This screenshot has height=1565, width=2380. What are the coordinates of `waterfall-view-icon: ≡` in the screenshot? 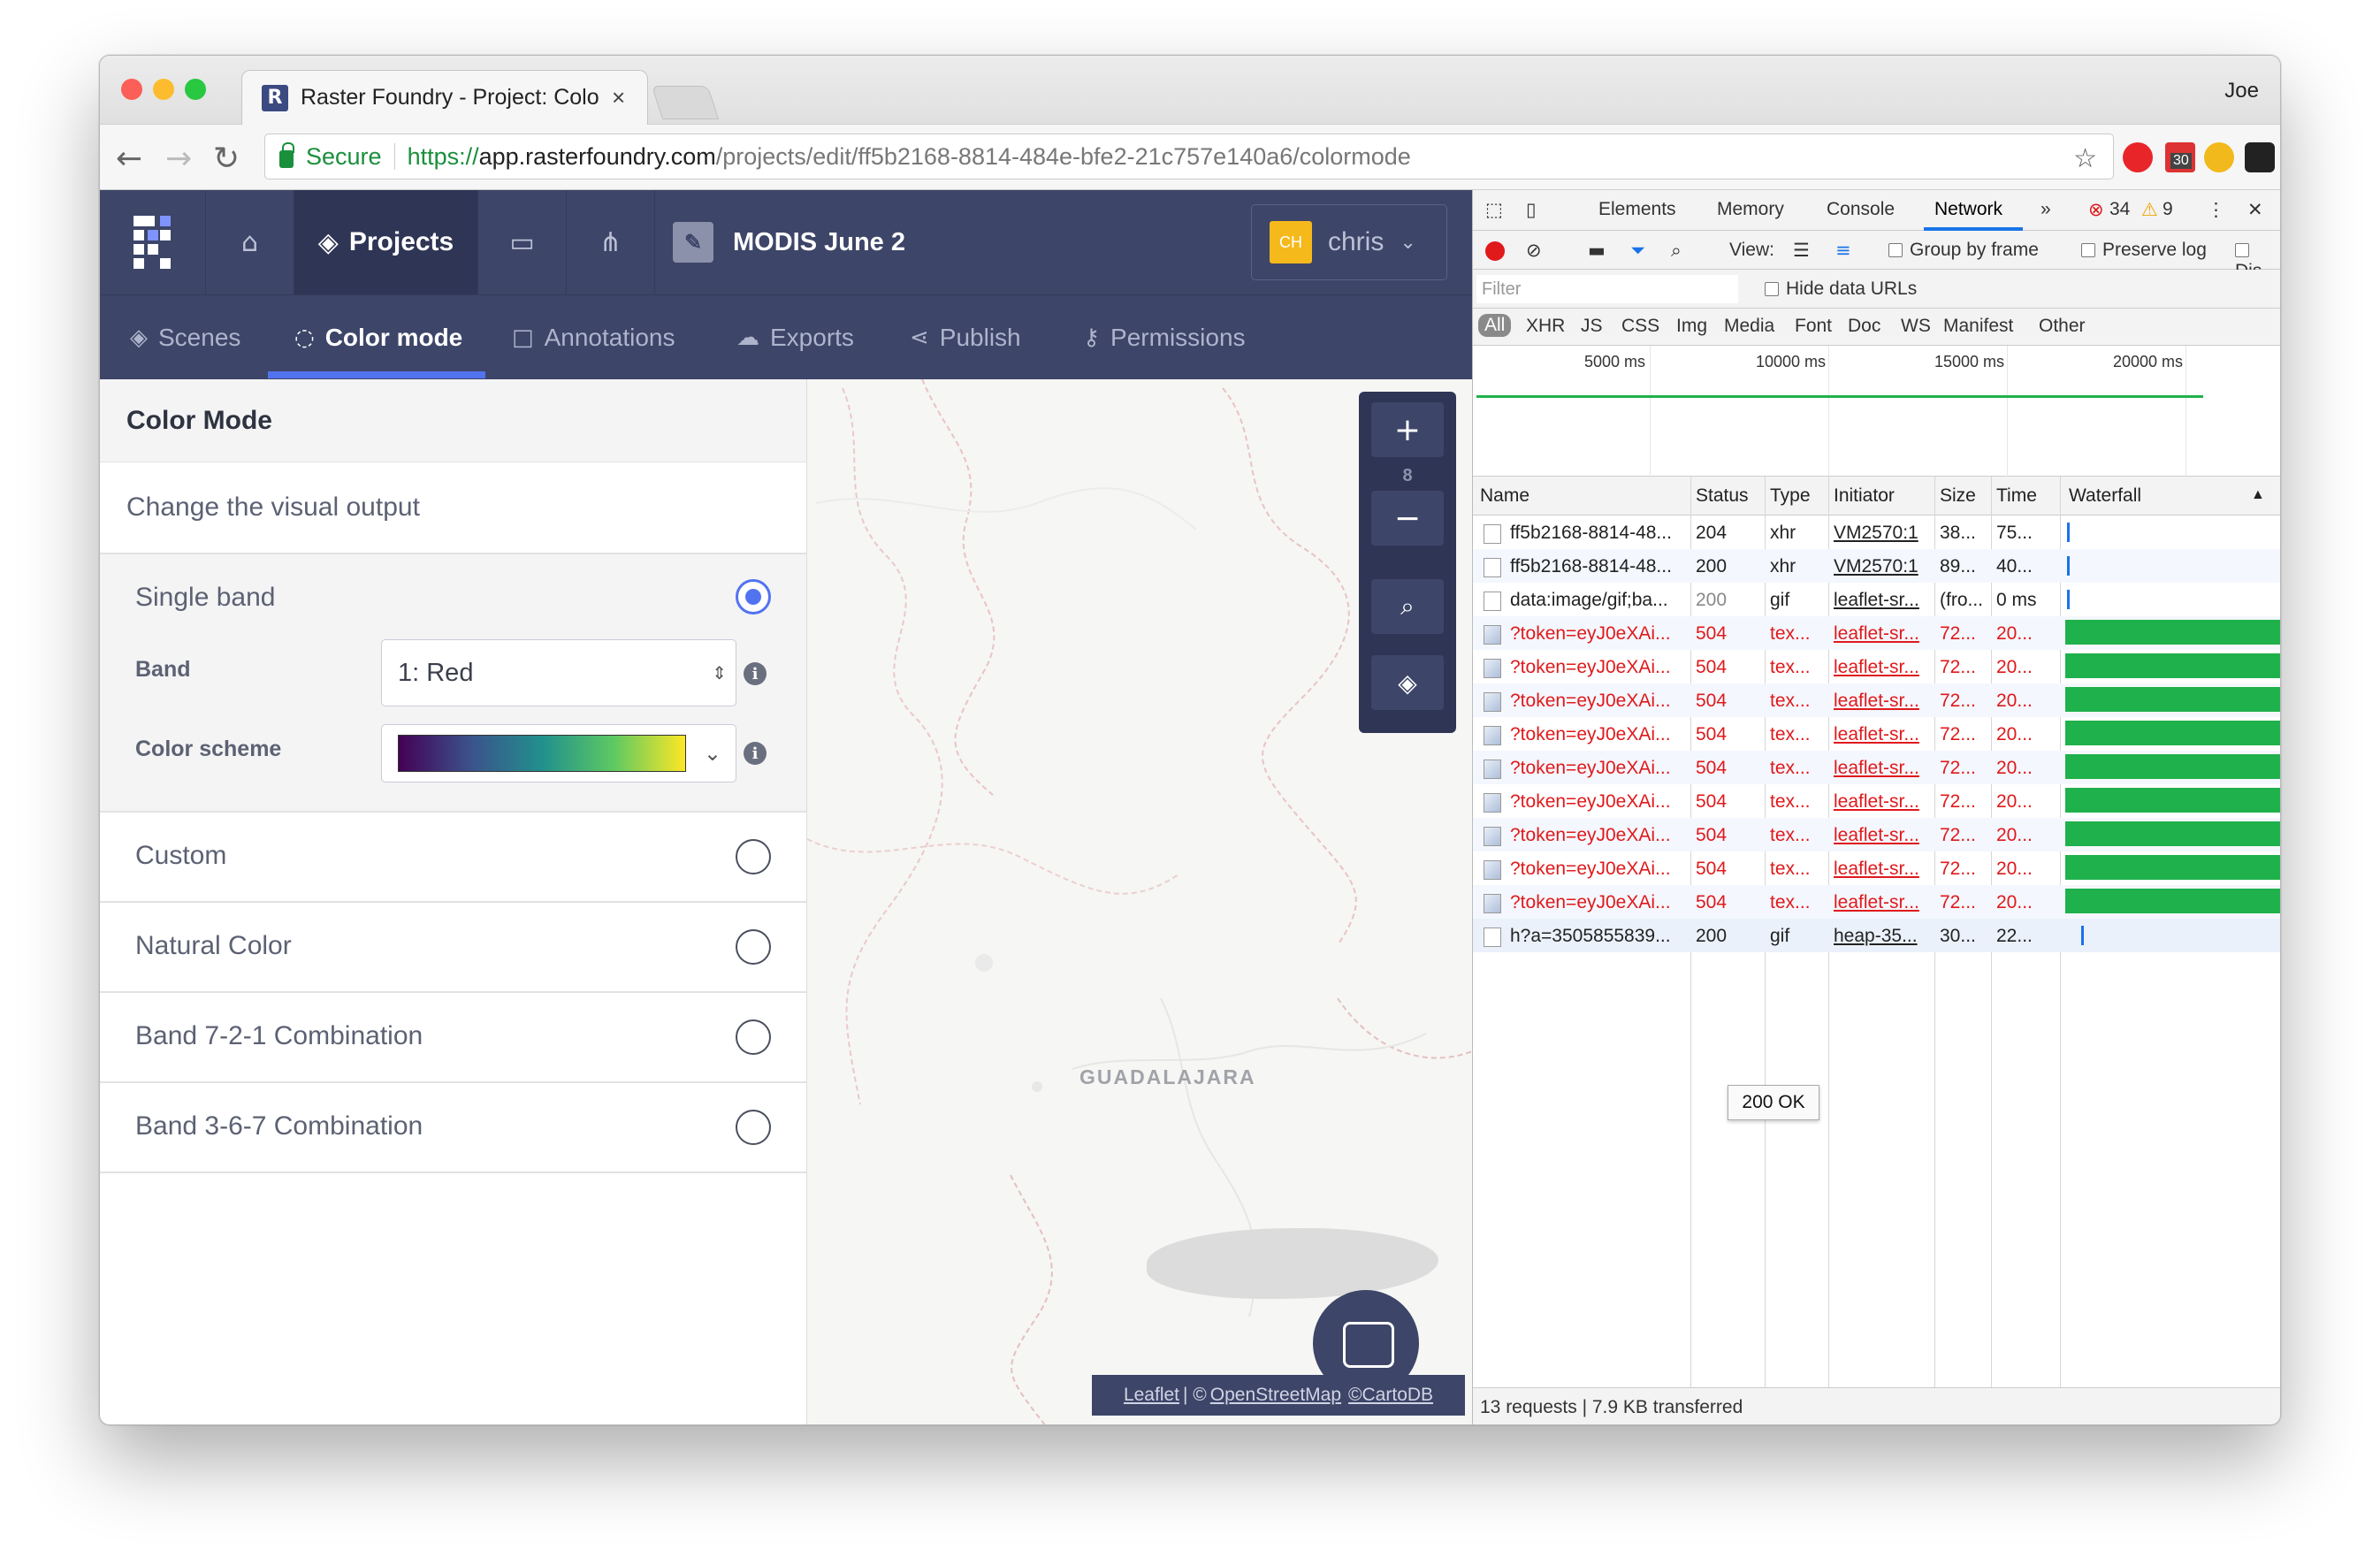 It's located at (1843, 251).